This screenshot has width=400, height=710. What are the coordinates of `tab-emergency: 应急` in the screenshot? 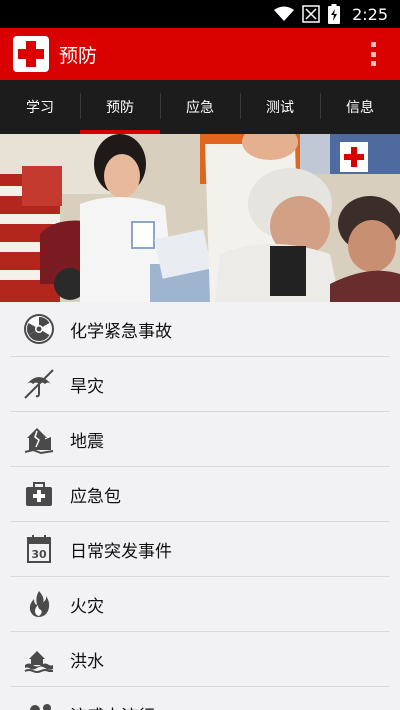 It's located at (200, 107).